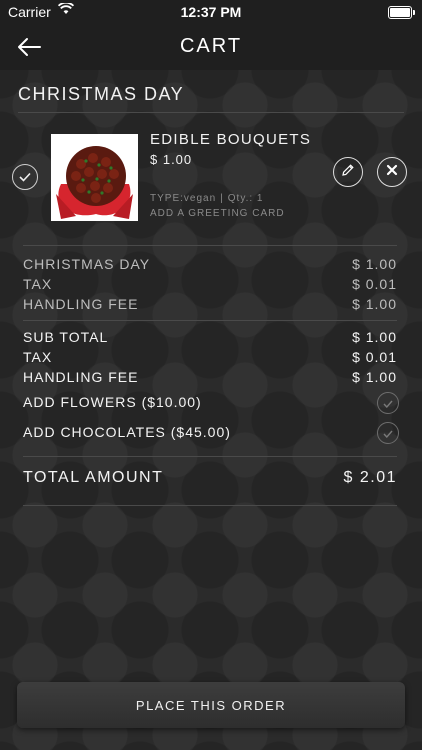  What do you see at coordinates (210, 403) in the screenshot?
I see `addon-row: ADD FLOWERS ($10.00)` at bounding box center [210, 403].